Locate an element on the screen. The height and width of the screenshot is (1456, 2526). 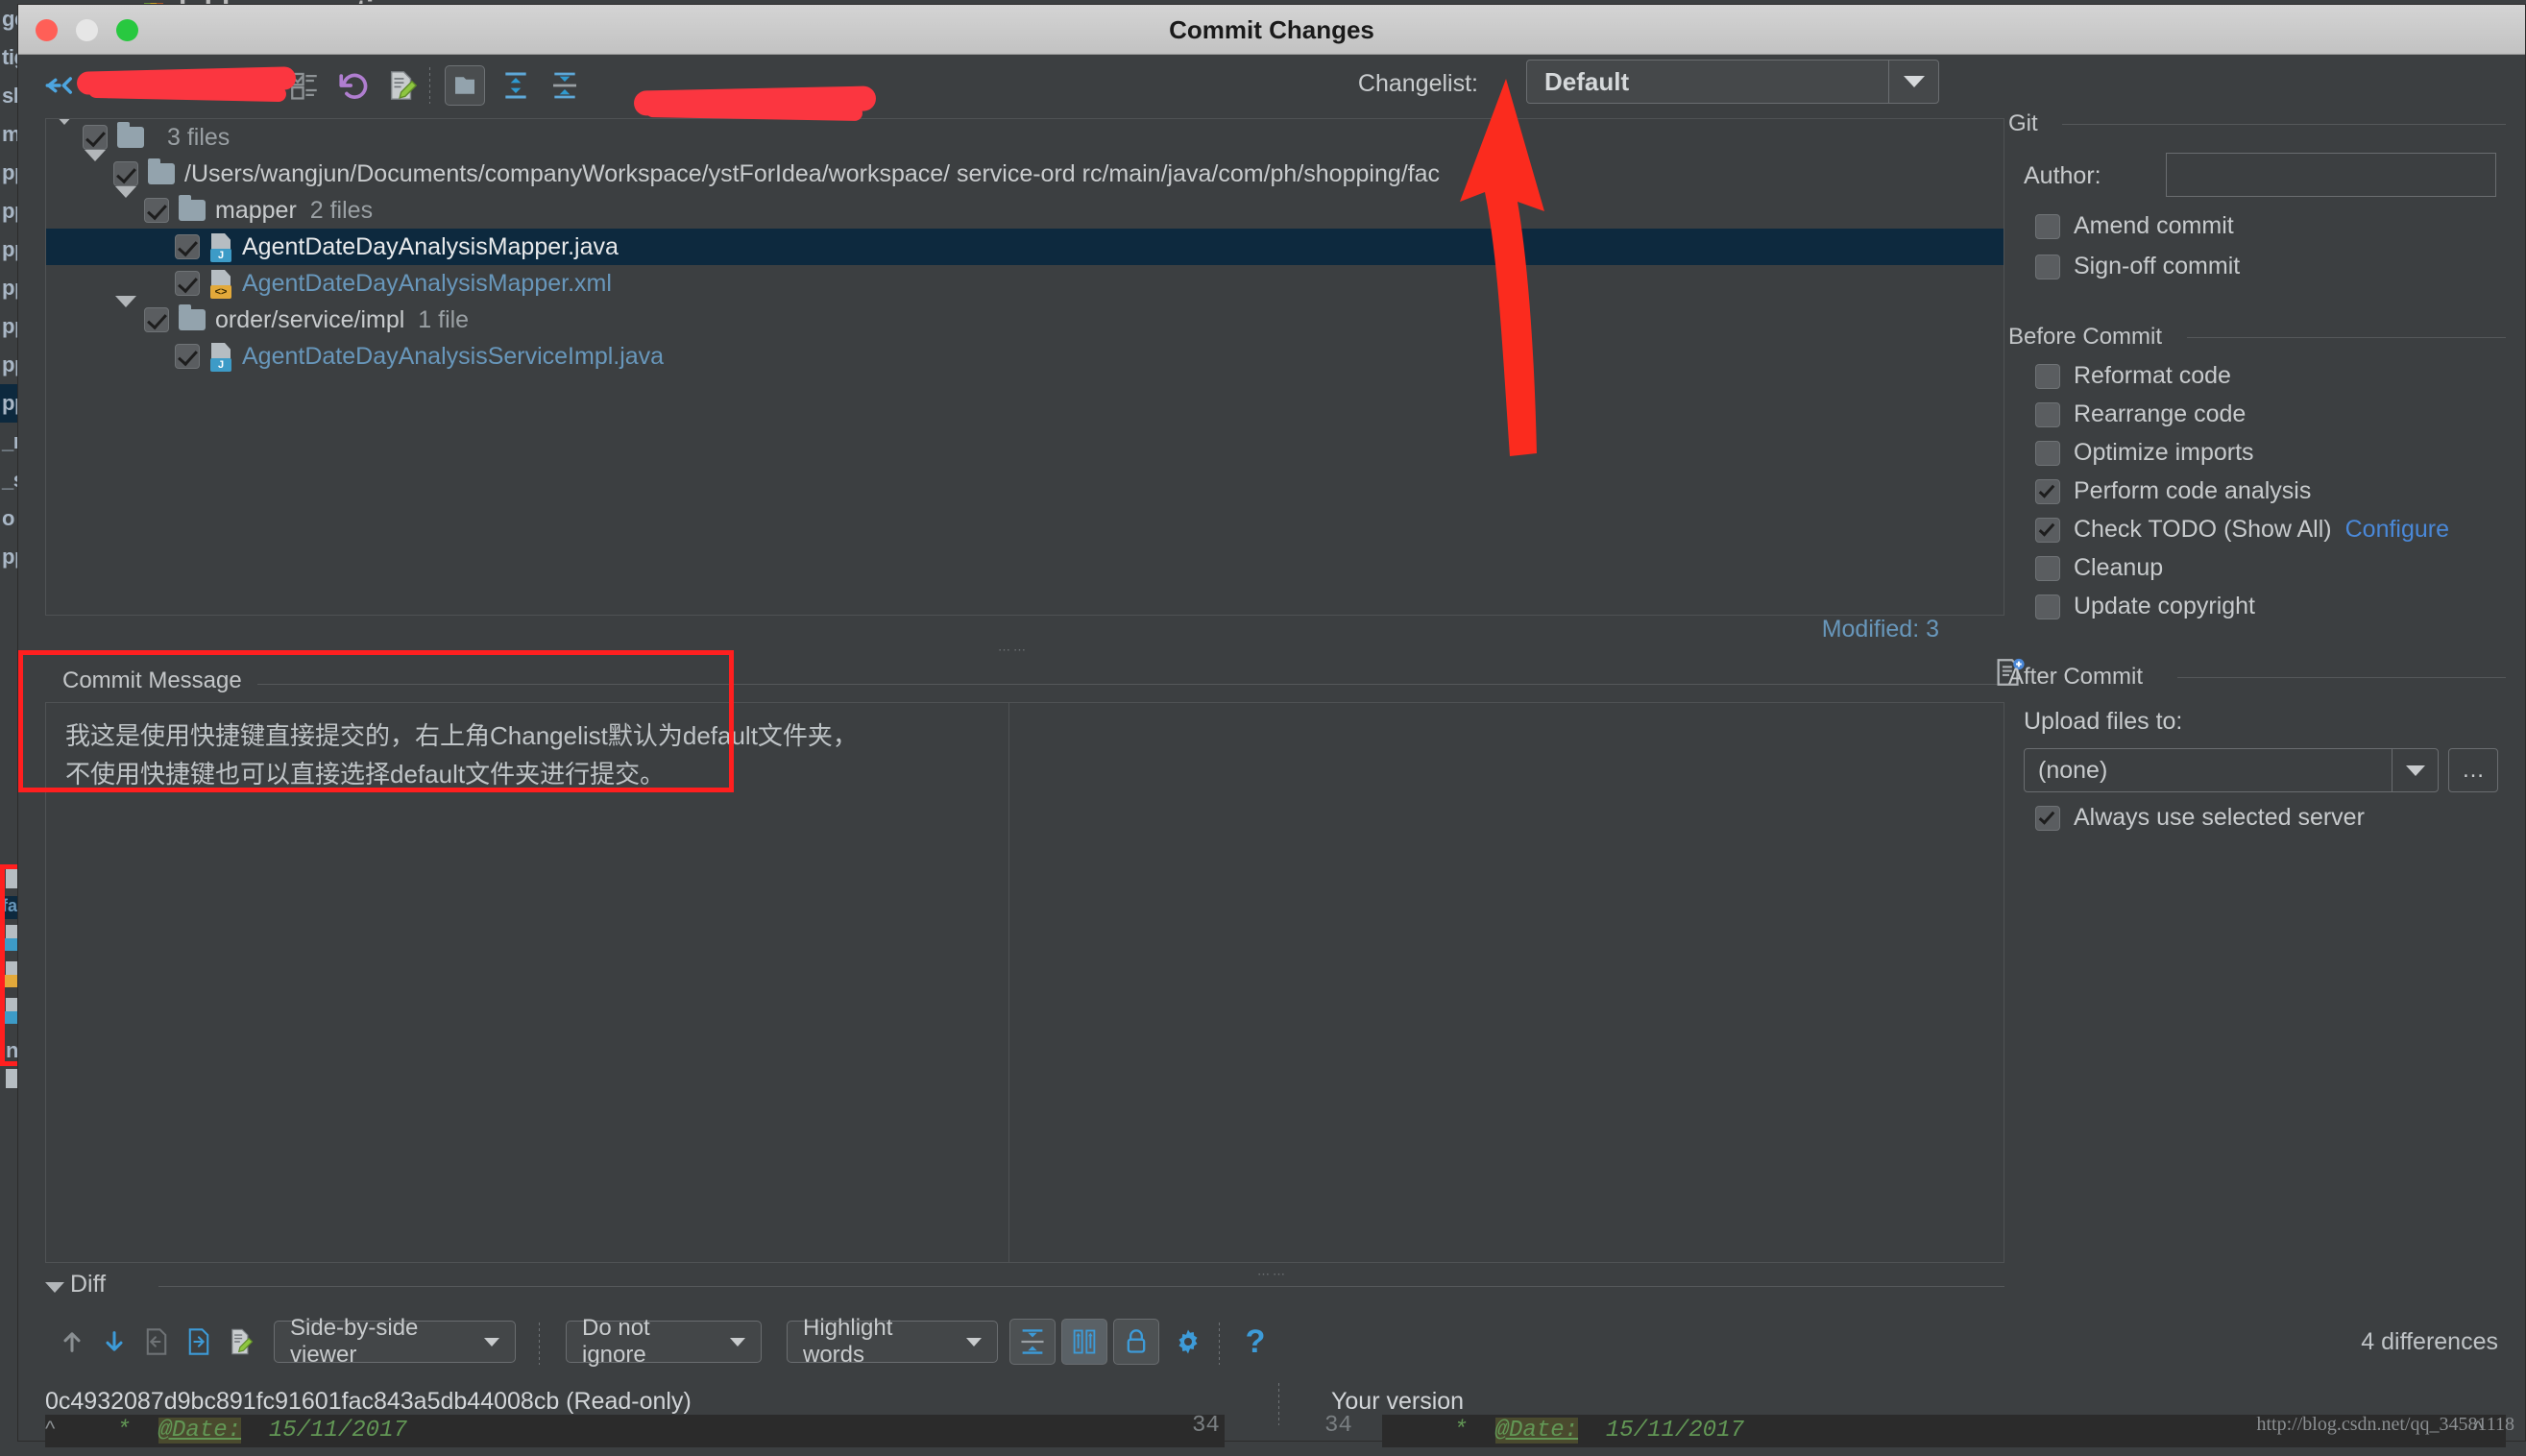
commit-message-divider is located at coordinates (1008, 983).